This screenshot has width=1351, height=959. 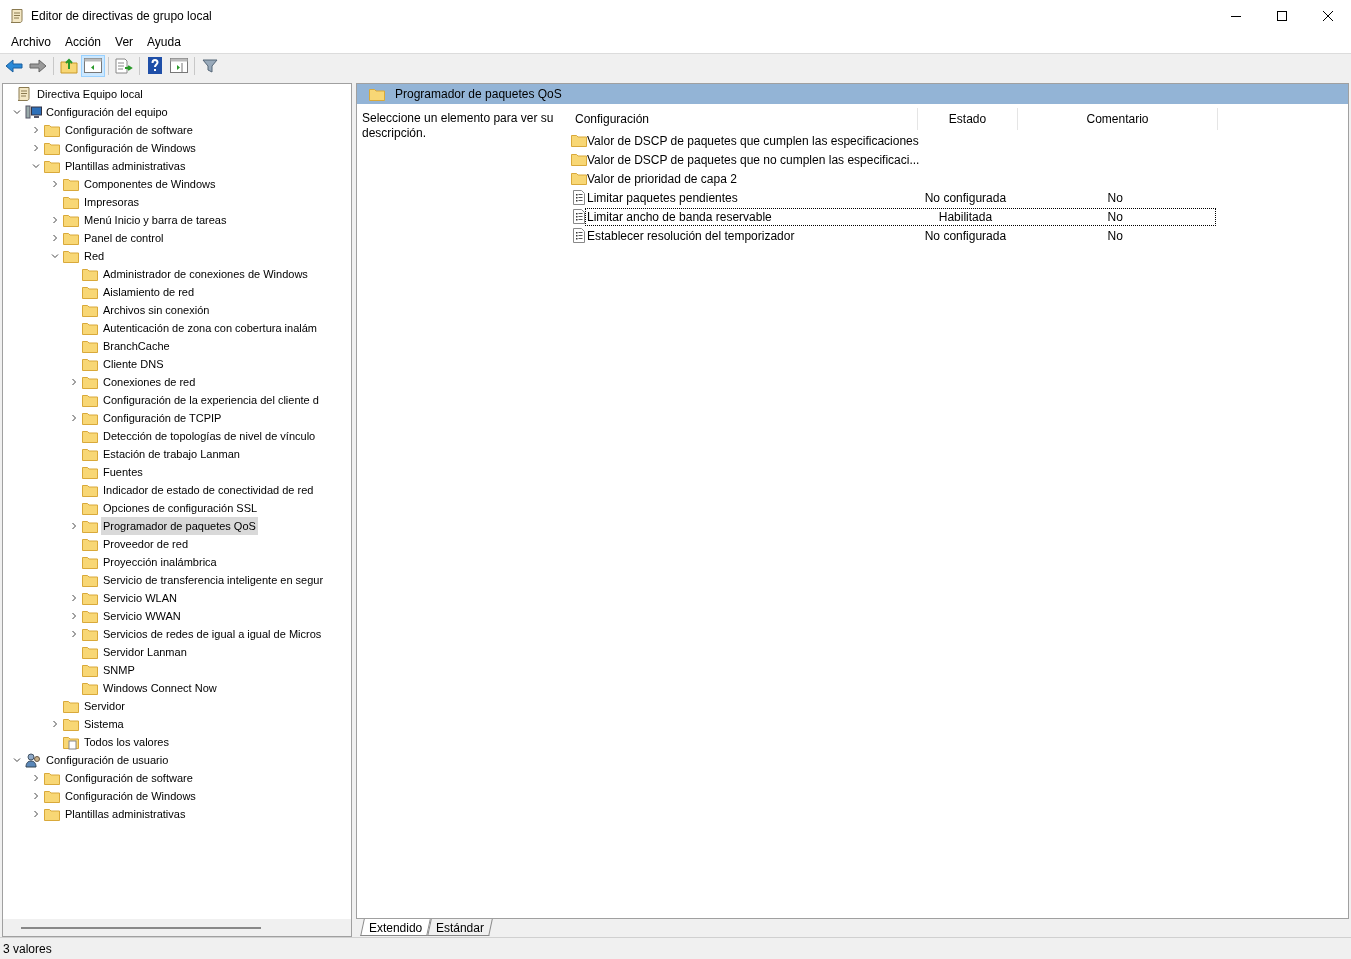 What do you see at coordinates (133, 364) in the screenshot?
I see `tree-item: Cliente DNS` at bounding box center [133, 364].